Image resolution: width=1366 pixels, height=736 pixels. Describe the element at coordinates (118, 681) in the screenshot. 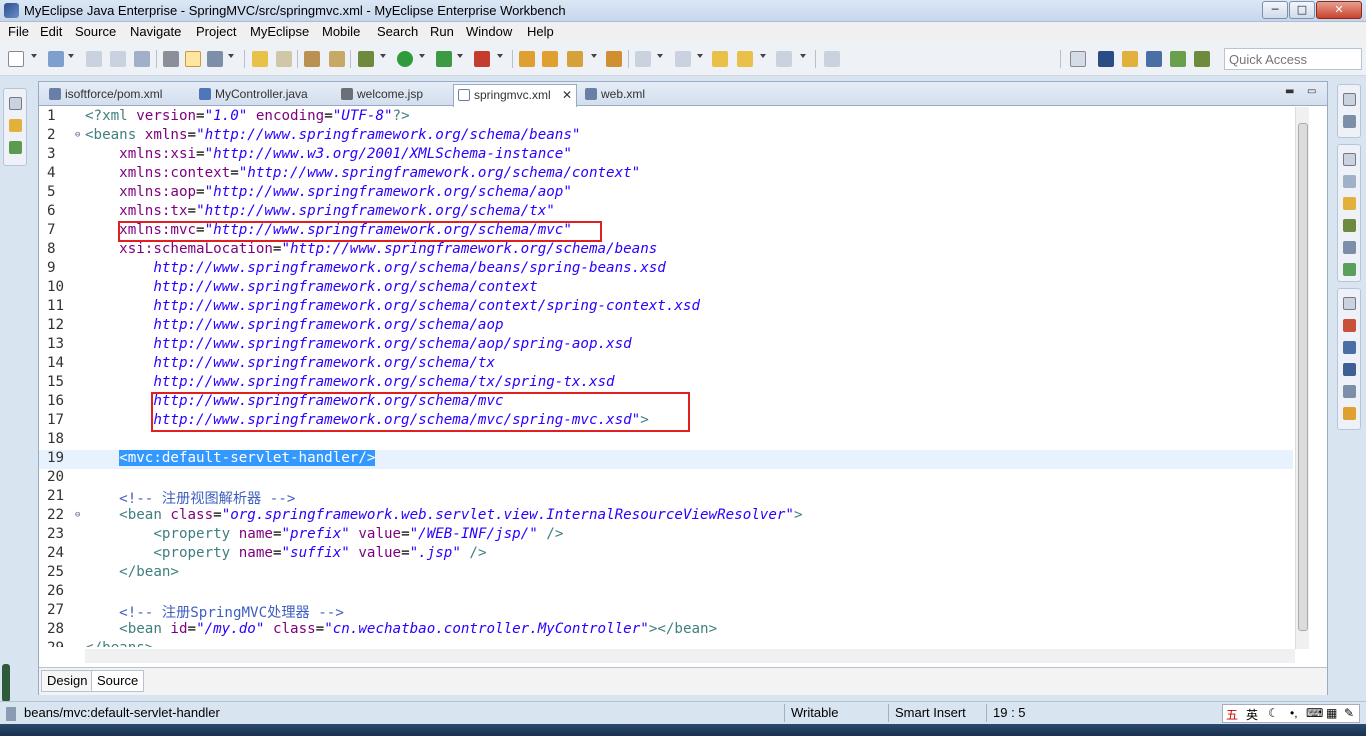

I see `tab-source: Source` at that location.